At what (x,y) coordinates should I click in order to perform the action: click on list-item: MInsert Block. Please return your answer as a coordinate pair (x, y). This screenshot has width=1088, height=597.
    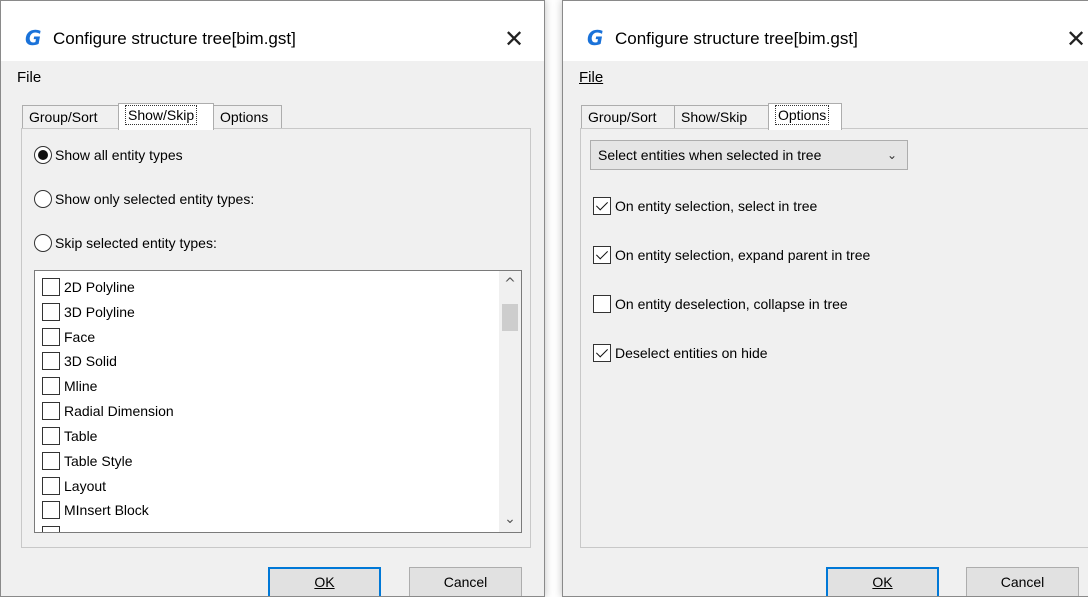
    Looking at the image, I should click on (95, 510).